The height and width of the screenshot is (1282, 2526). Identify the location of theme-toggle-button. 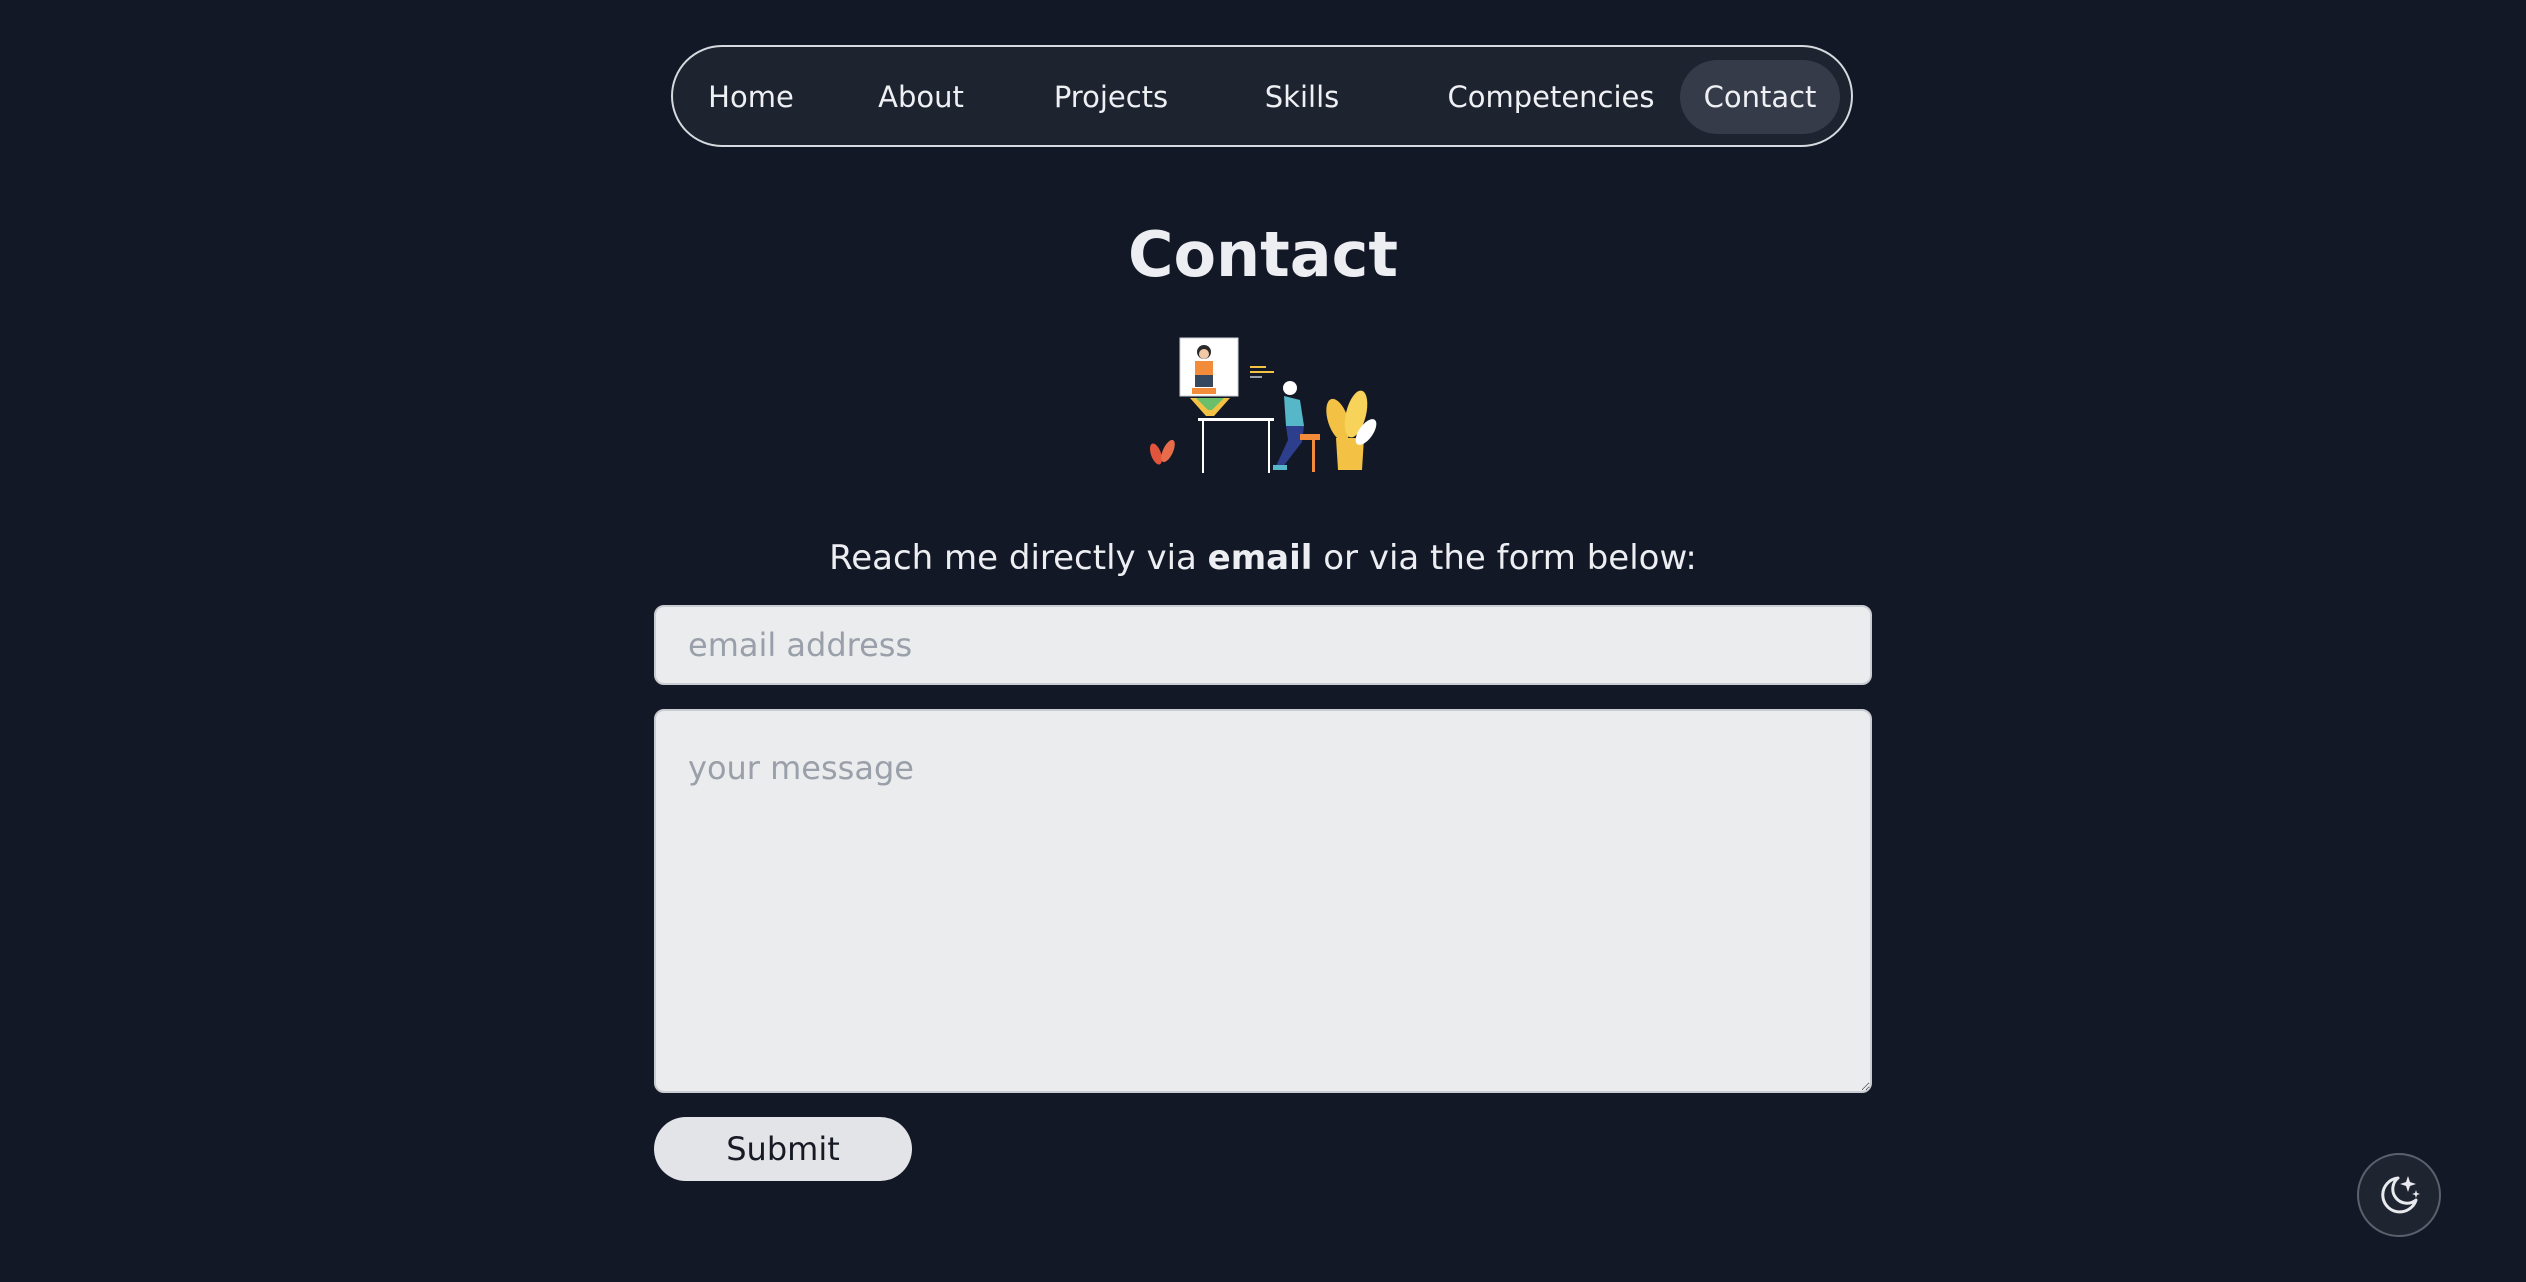
(2399, 1195).